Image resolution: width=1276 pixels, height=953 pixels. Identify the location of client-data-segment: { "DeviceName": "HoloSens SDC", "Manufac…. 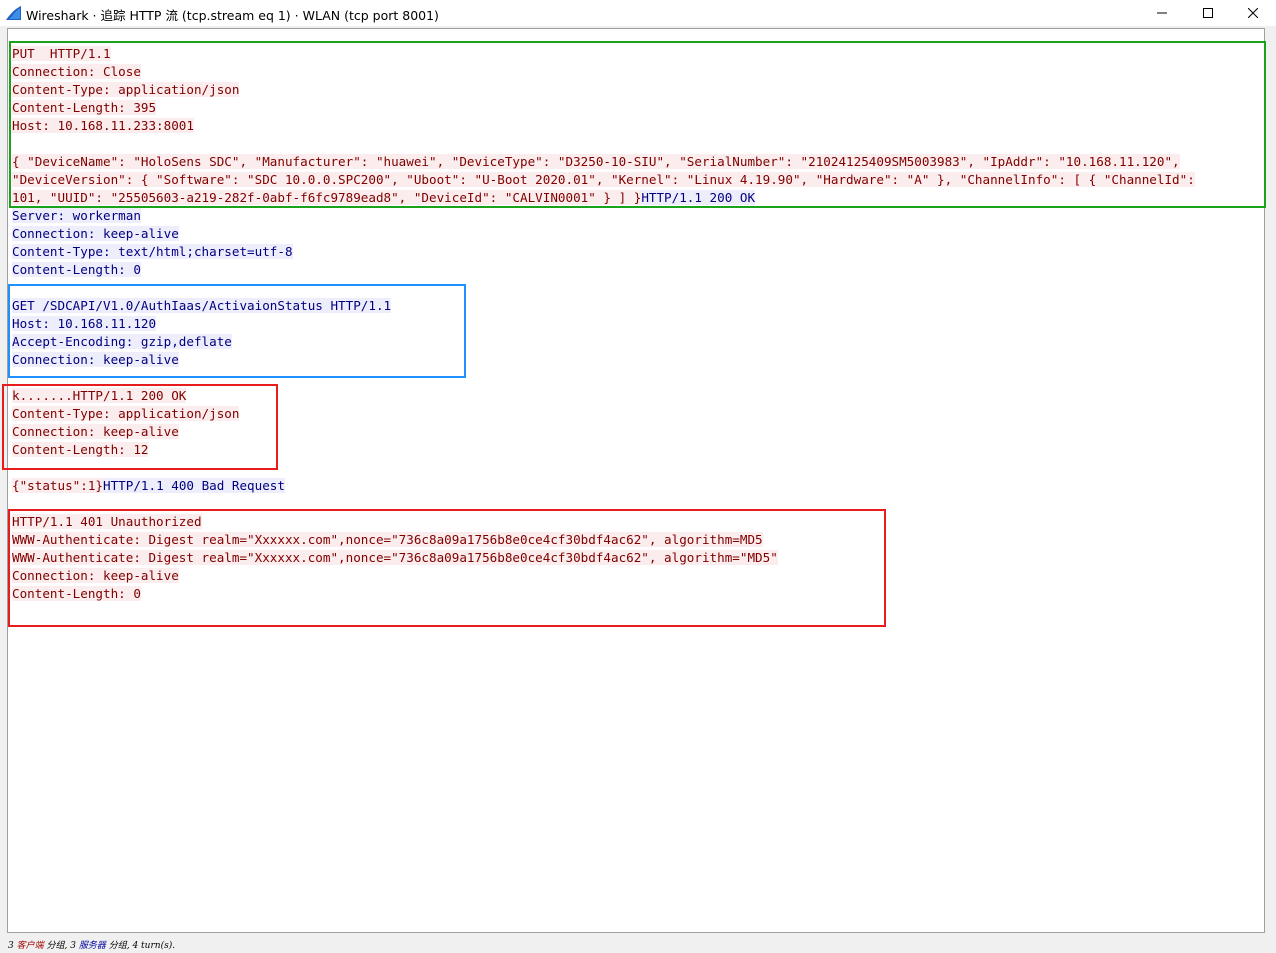
(596, 161).